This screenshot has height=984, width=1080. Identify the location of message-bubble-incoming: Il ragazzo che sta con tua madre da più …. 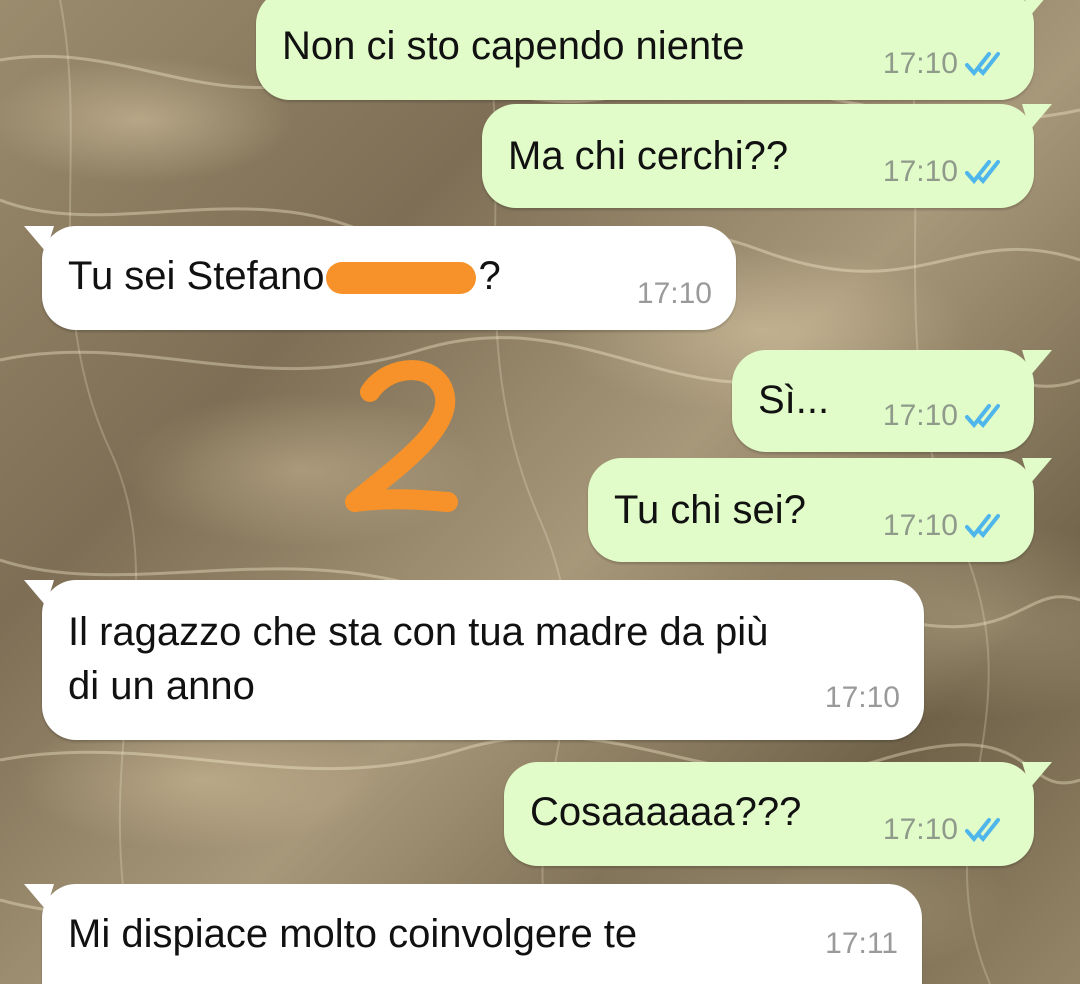
(474, 660).